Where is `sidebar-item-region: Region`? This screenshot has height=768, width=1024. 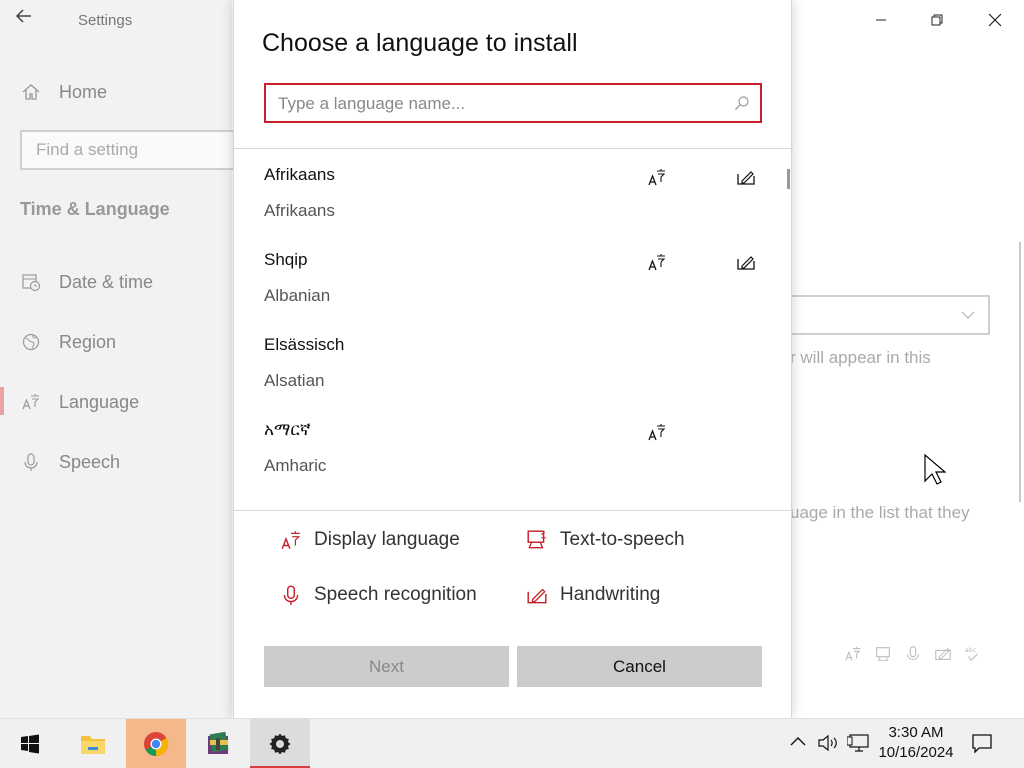 sidebar-item-region: Region is located at coordinates (116, 342).